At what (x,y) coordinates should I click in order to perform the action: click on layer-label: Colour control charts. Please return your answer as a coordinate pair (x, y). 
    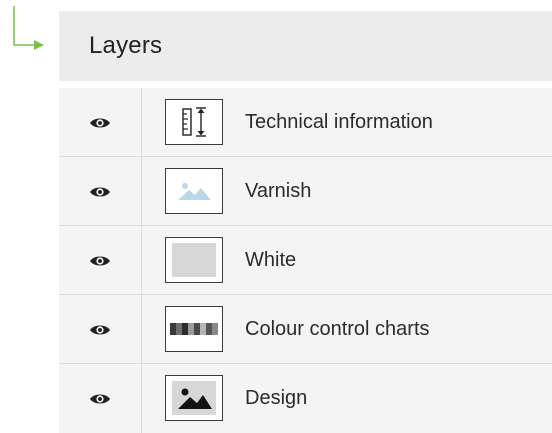
    Looking at the image, I should click on (337, 329).